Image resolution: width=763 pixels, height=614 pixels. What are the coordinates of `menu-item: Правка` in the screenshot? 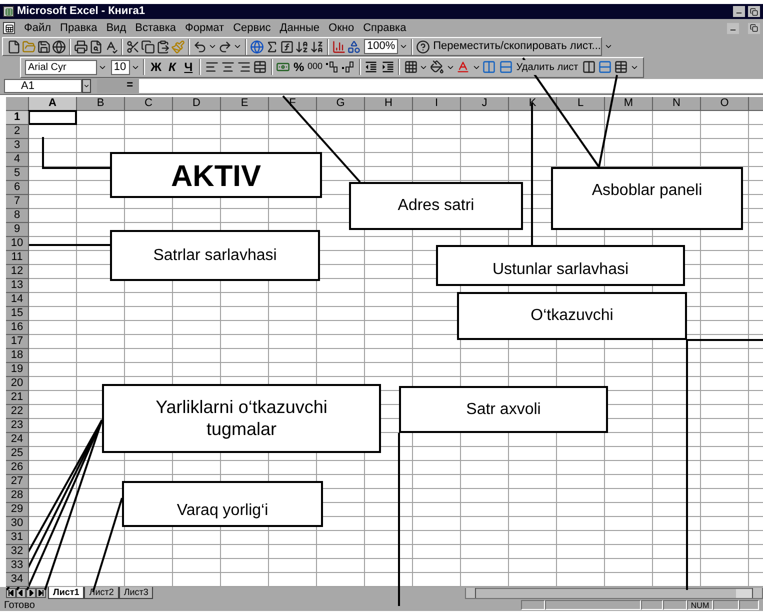 It's located at (79, 28).